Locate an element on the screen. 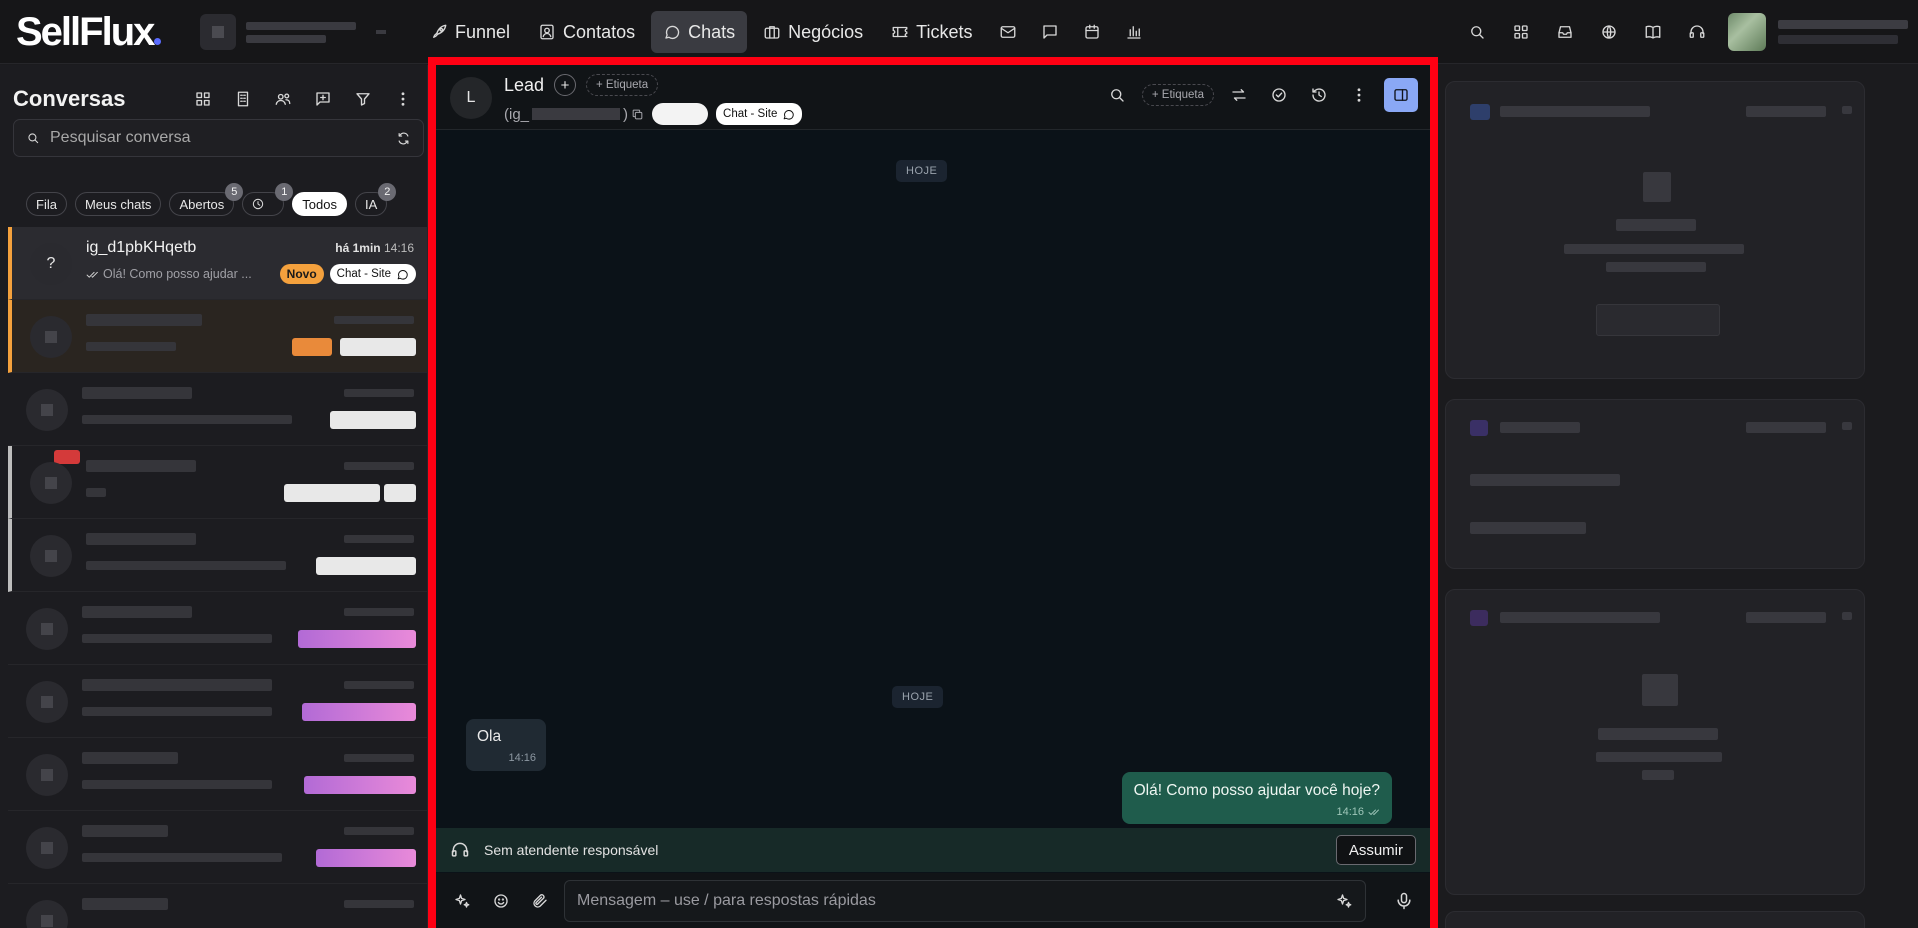 The height and width of the screenshot is (928, 1918). refresh-icon is located at coordinates (403, 138).